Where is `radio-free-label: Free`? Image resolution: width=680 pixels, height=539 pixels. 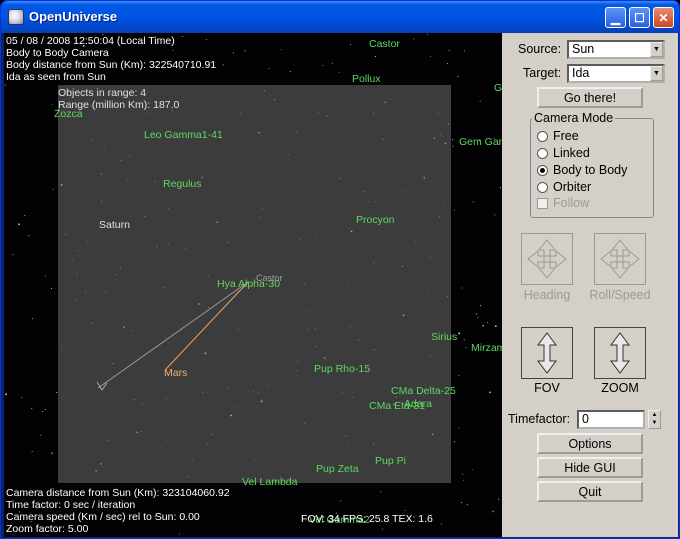 radio-free-label: Free is located at coordinates (566, 136).